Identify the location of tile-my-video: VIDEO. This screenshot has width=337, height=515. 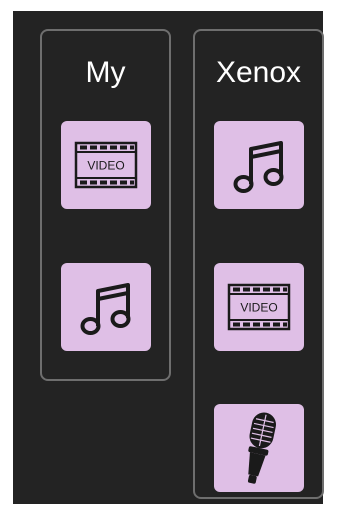
(106, 165).